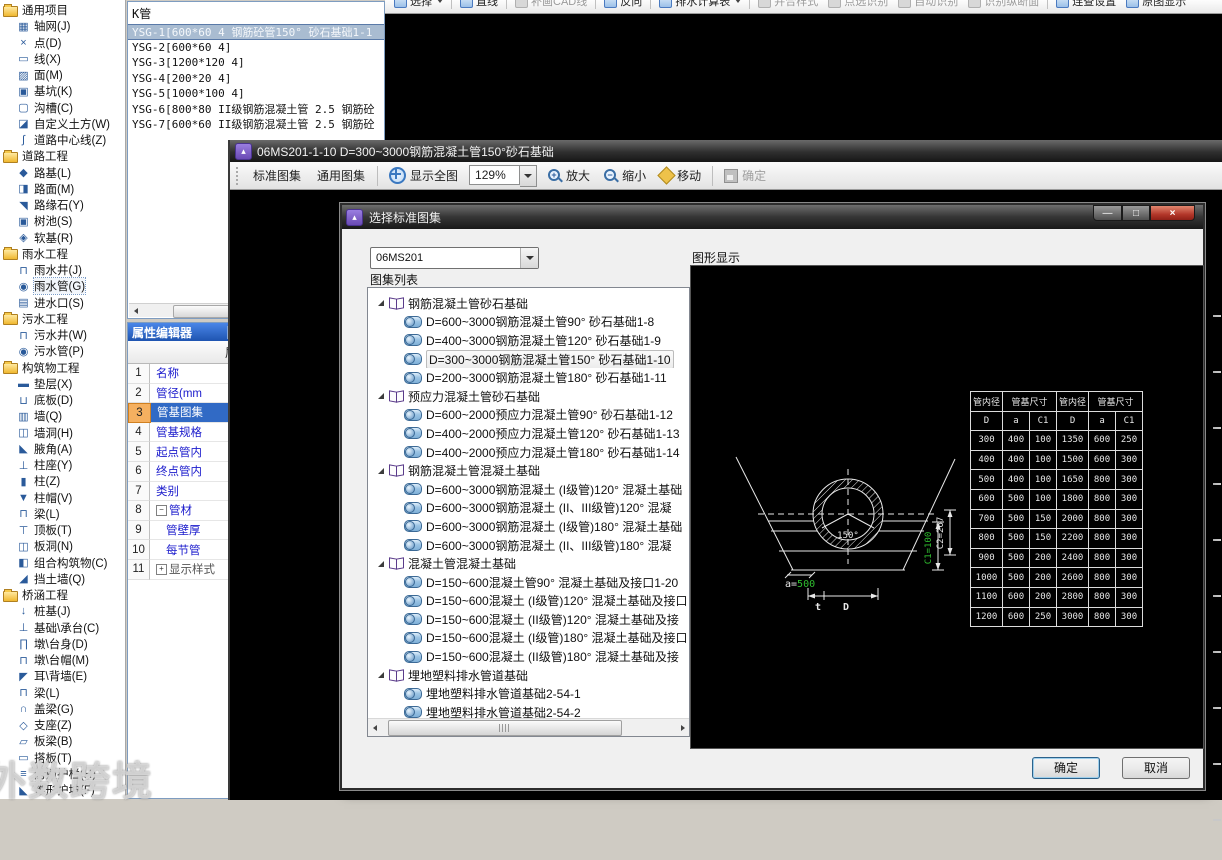 This screenshot has width=1222, height=860. Describe the element at coordinates (62, 709) in the screenshot. I see `sidebar-item: ∩ 盖梁(G)` at that location.